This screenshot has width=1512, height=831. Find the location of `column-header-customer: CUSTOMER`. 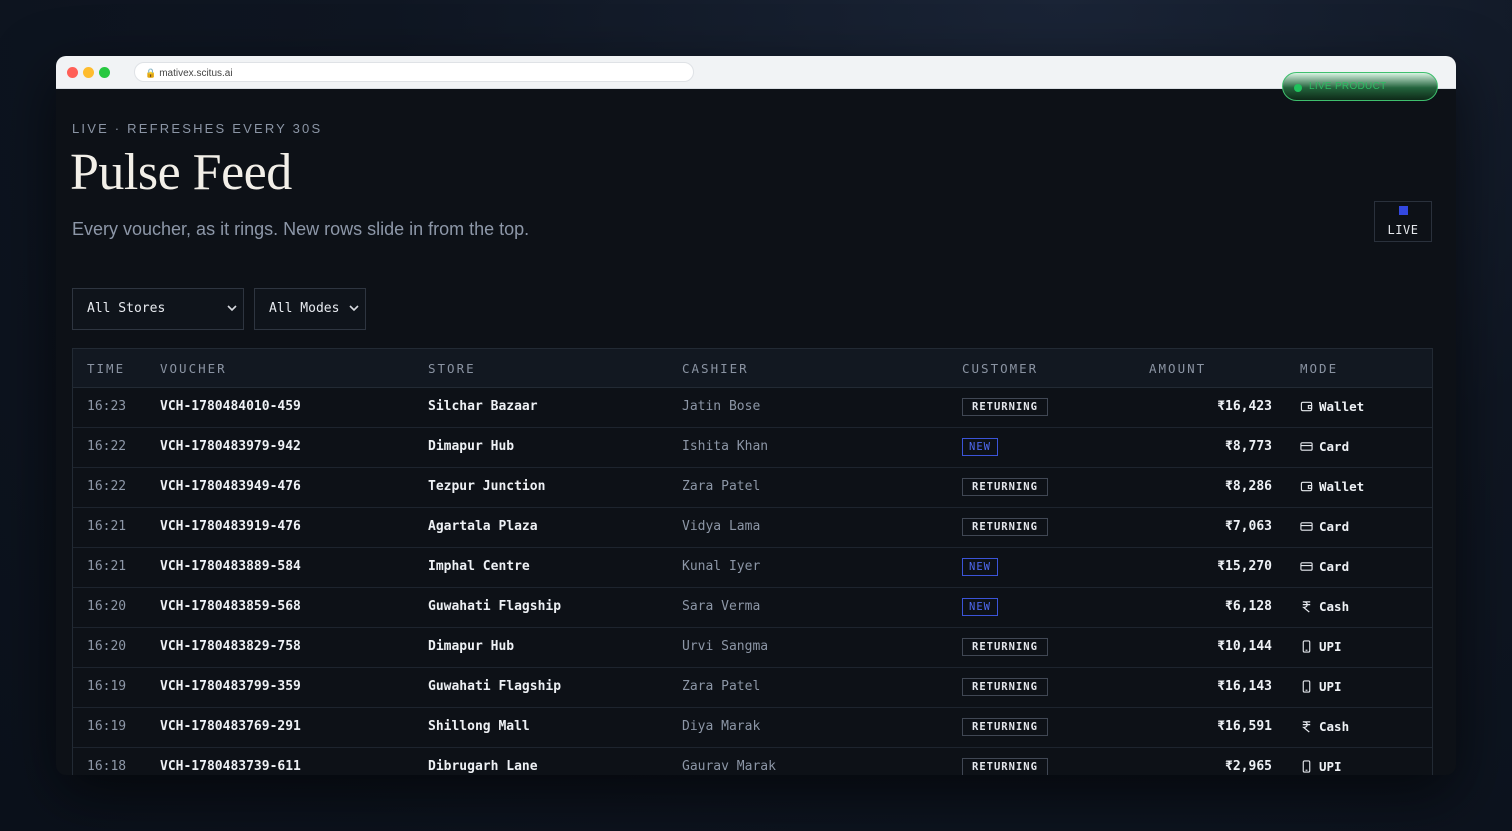

column-header-customer: CUSTOMER is located at coordinates (1000, 368).